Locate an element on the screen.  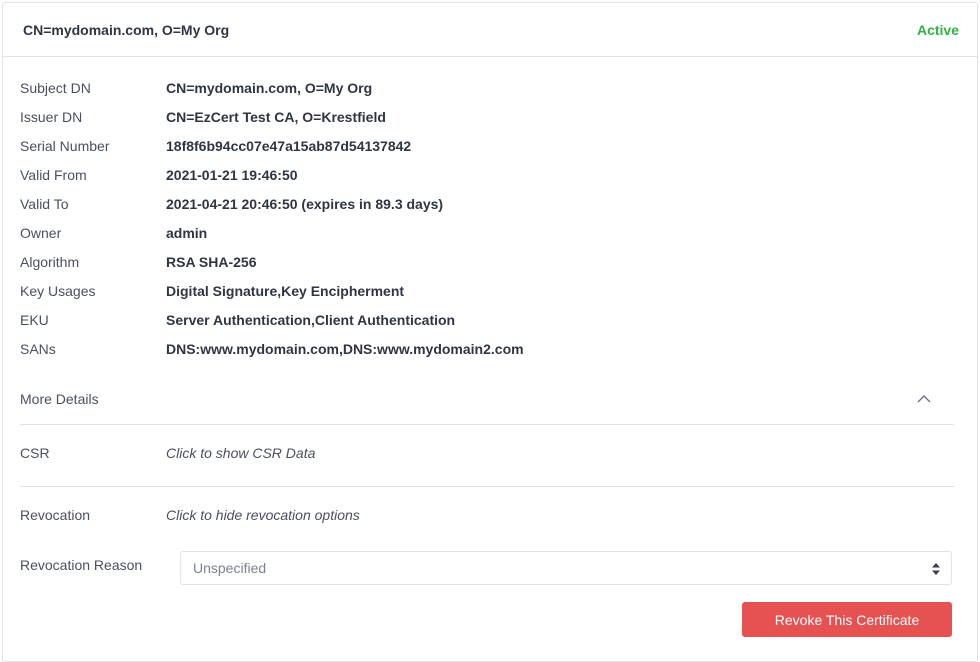
detail-value: CN=EzCert Test CA, O=Krestfield is located at coordinates (276, 117).